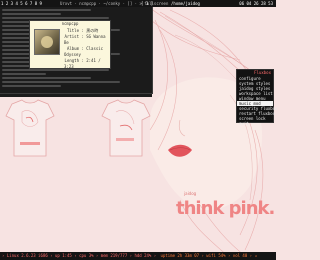  What do you see at coordinates (255, 123) in the screenshot?
I see `menu-item-exit: exit` at bounding box center [255, 123].